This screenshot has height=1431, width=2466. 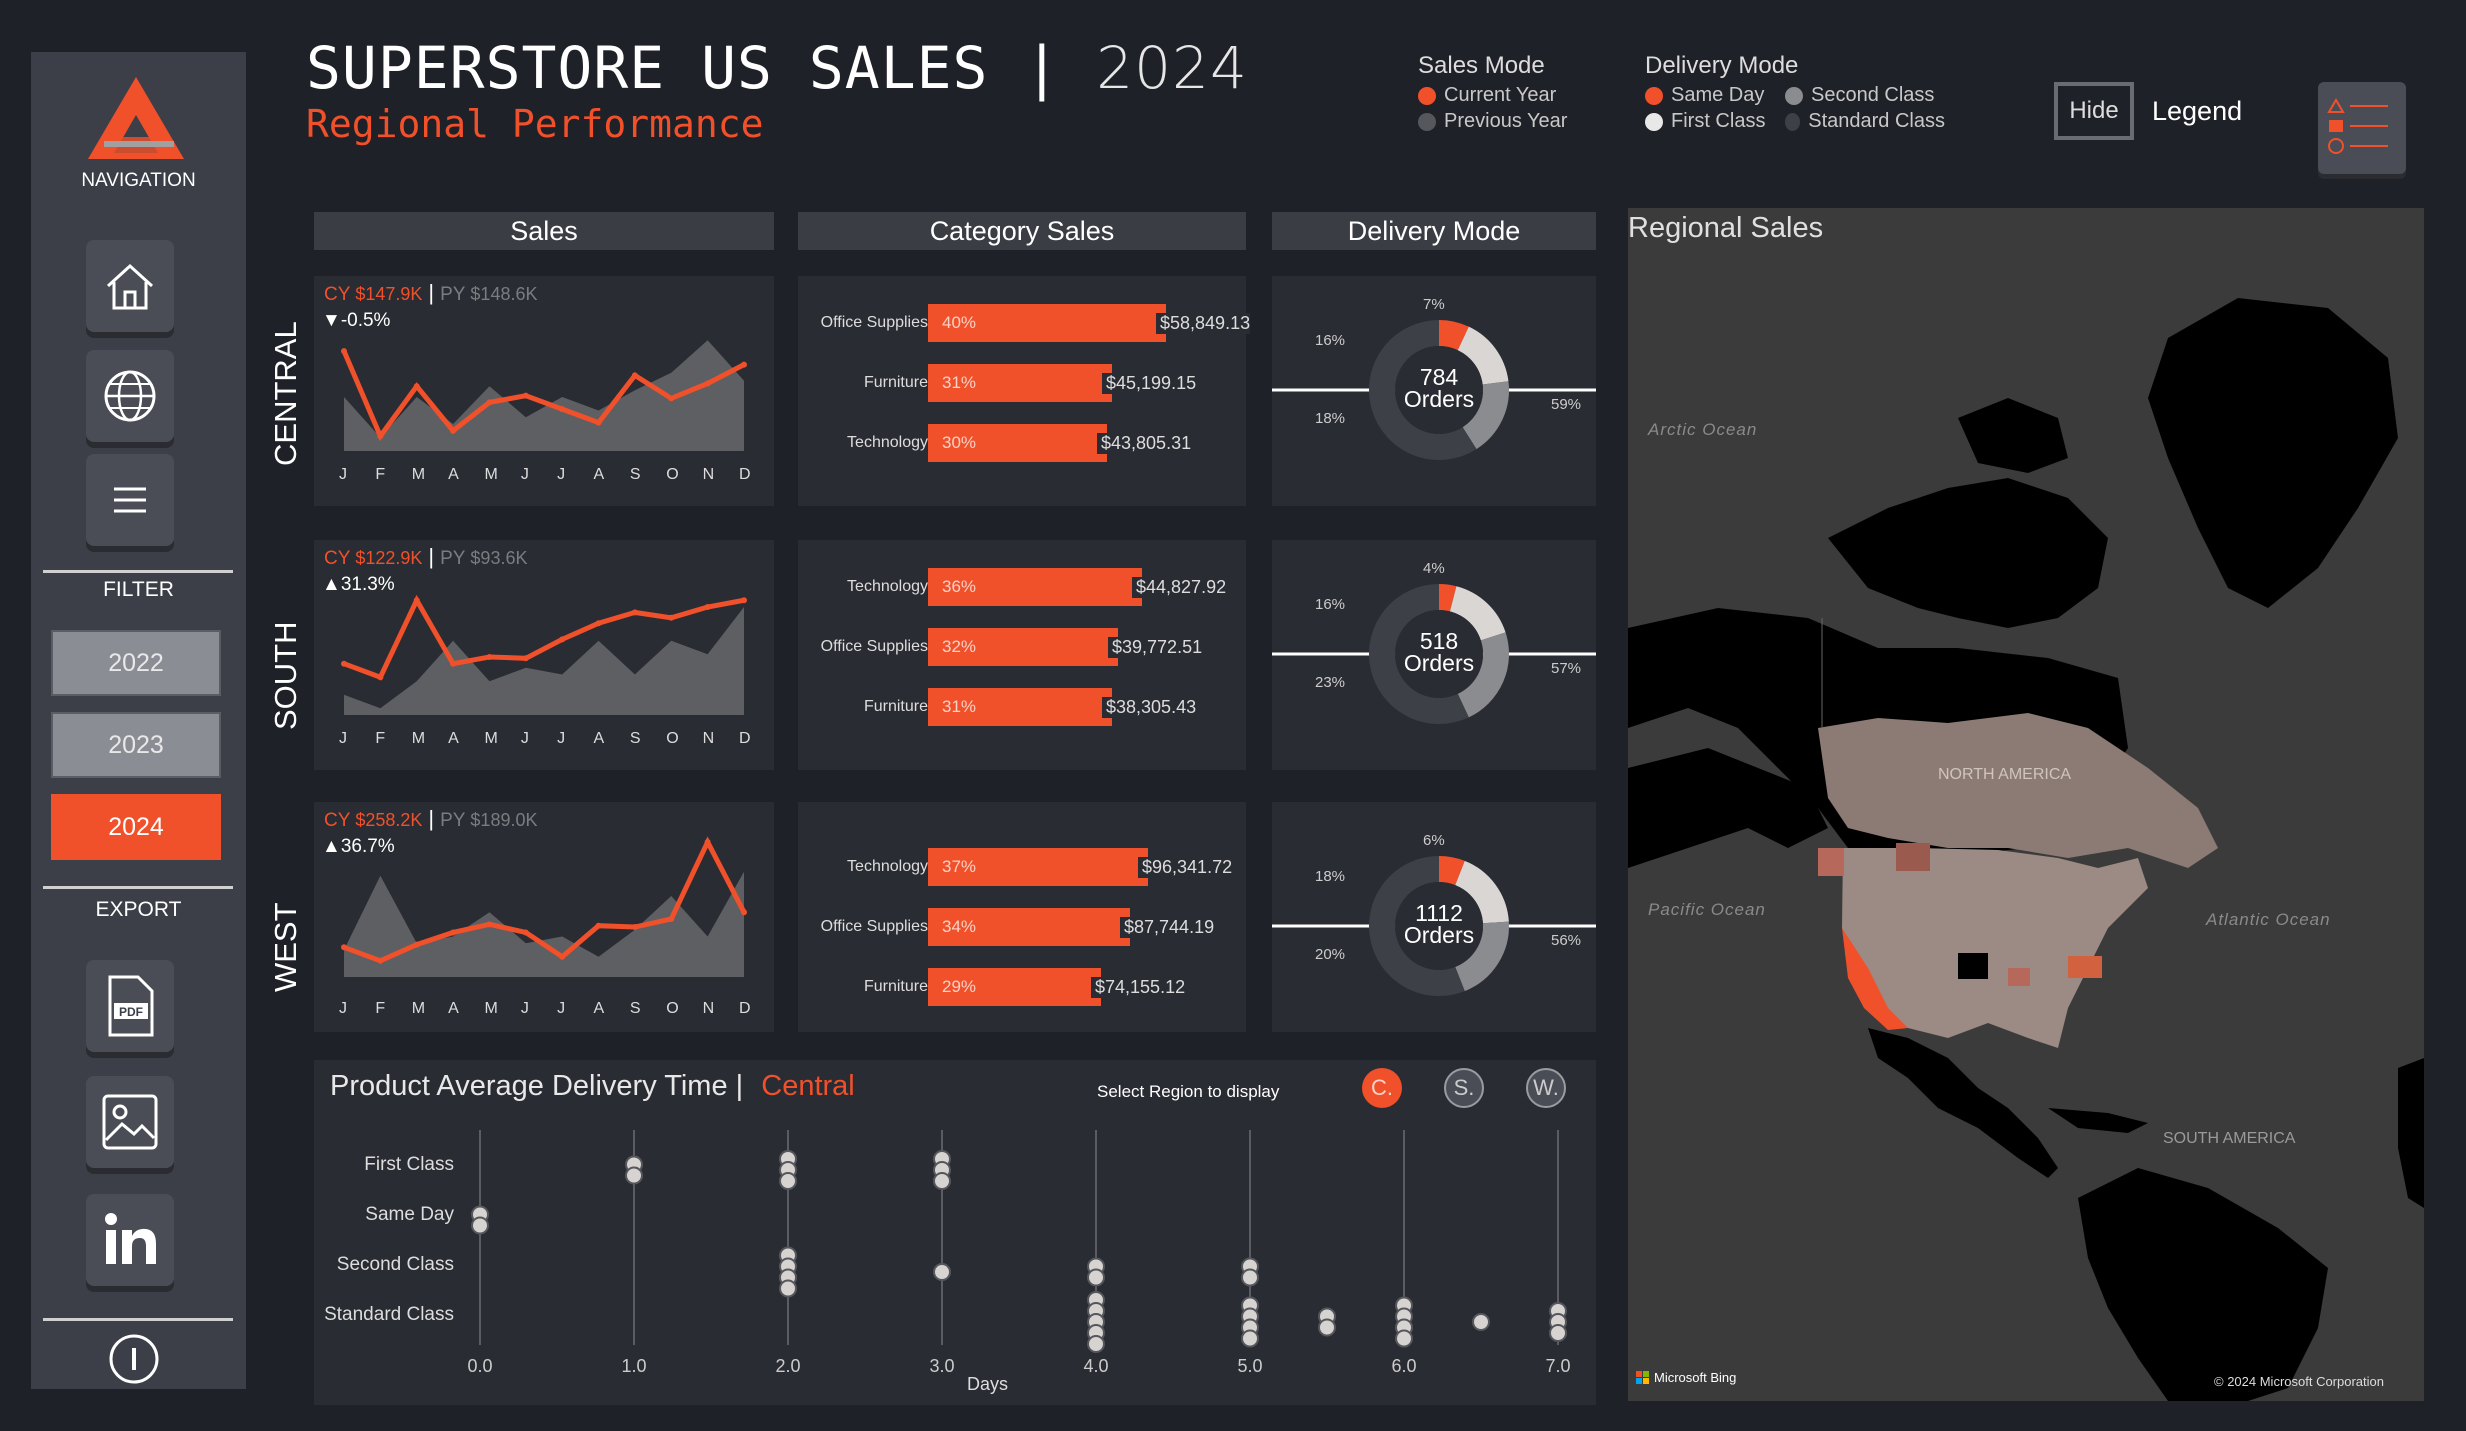 I want to click on export-pdf-button: PDF, so click(x=130, y=1006).